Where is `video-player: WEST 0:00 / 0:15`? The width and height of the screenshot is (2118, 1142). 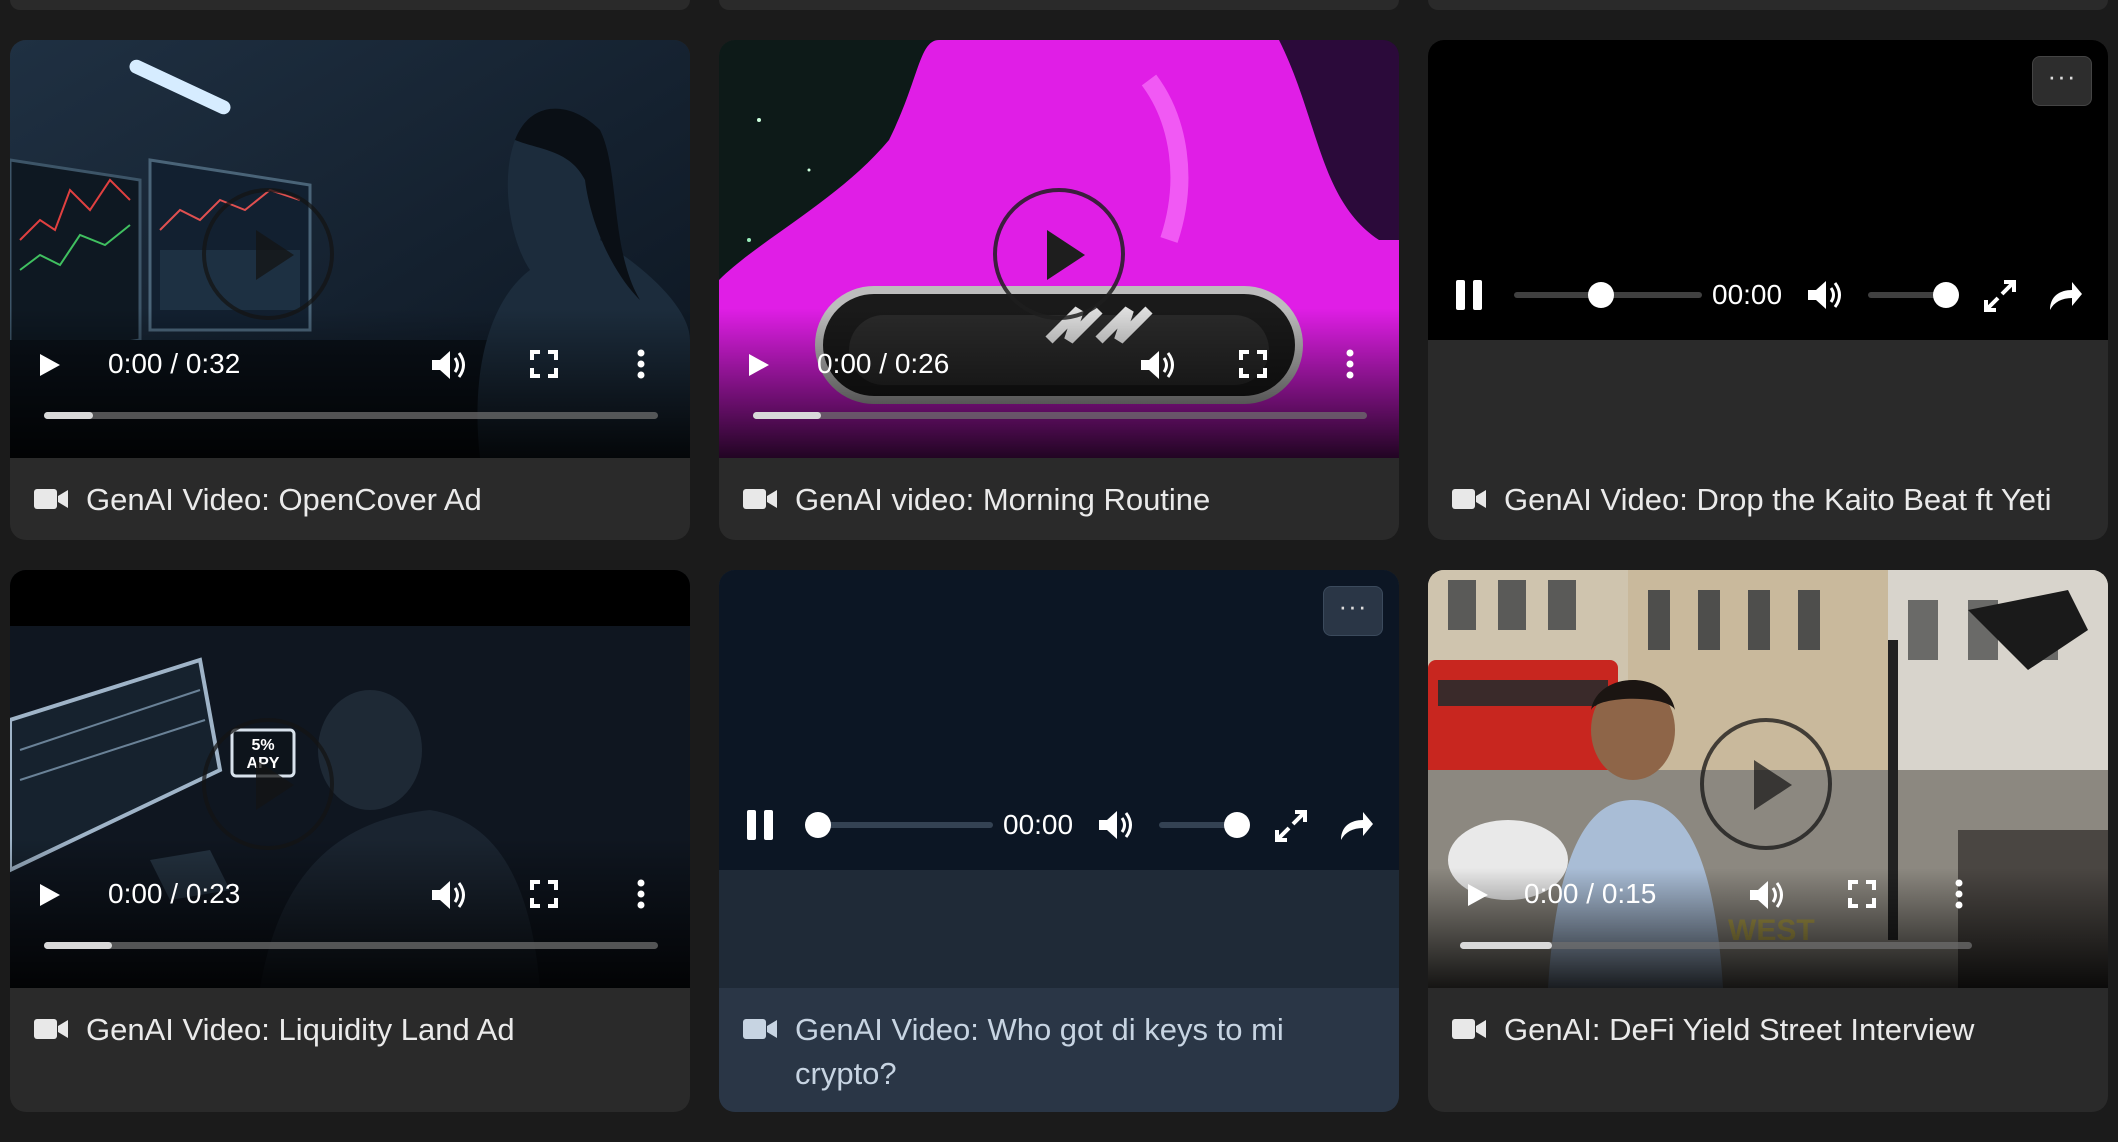 video-player: WEST 0:00 / 0:15 is located at coordinates (1768, 779).